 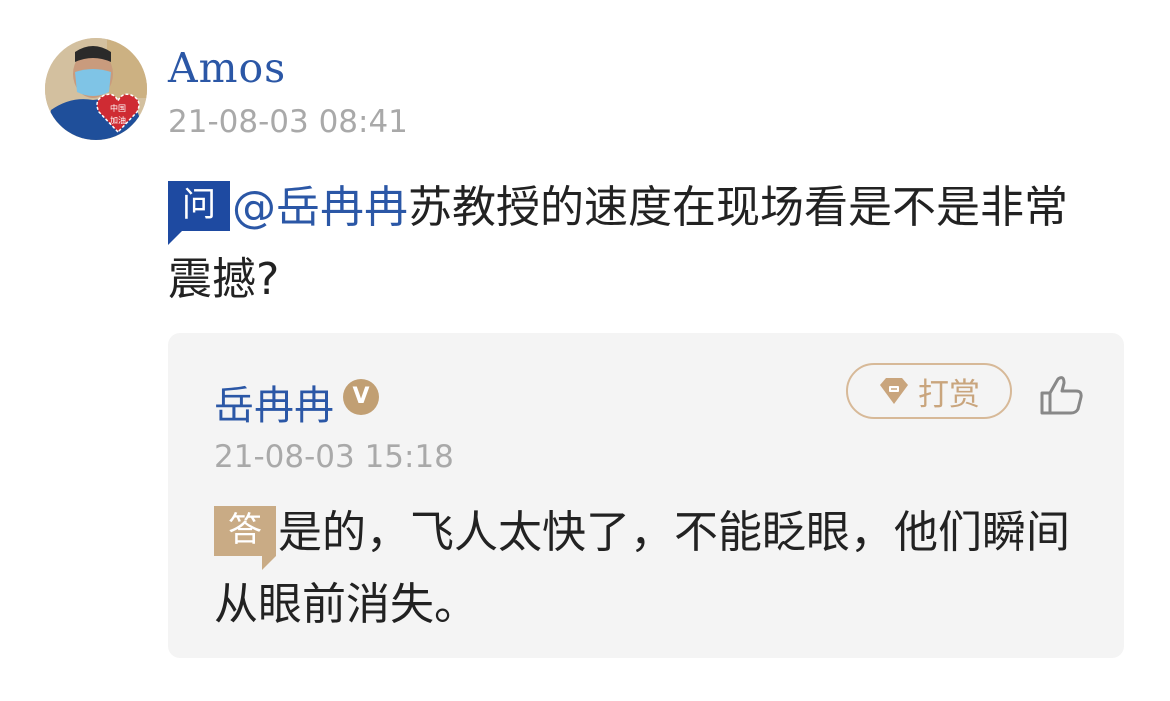 I want to click on mention-link: @岳冉冉, so click(x=320, y=207).